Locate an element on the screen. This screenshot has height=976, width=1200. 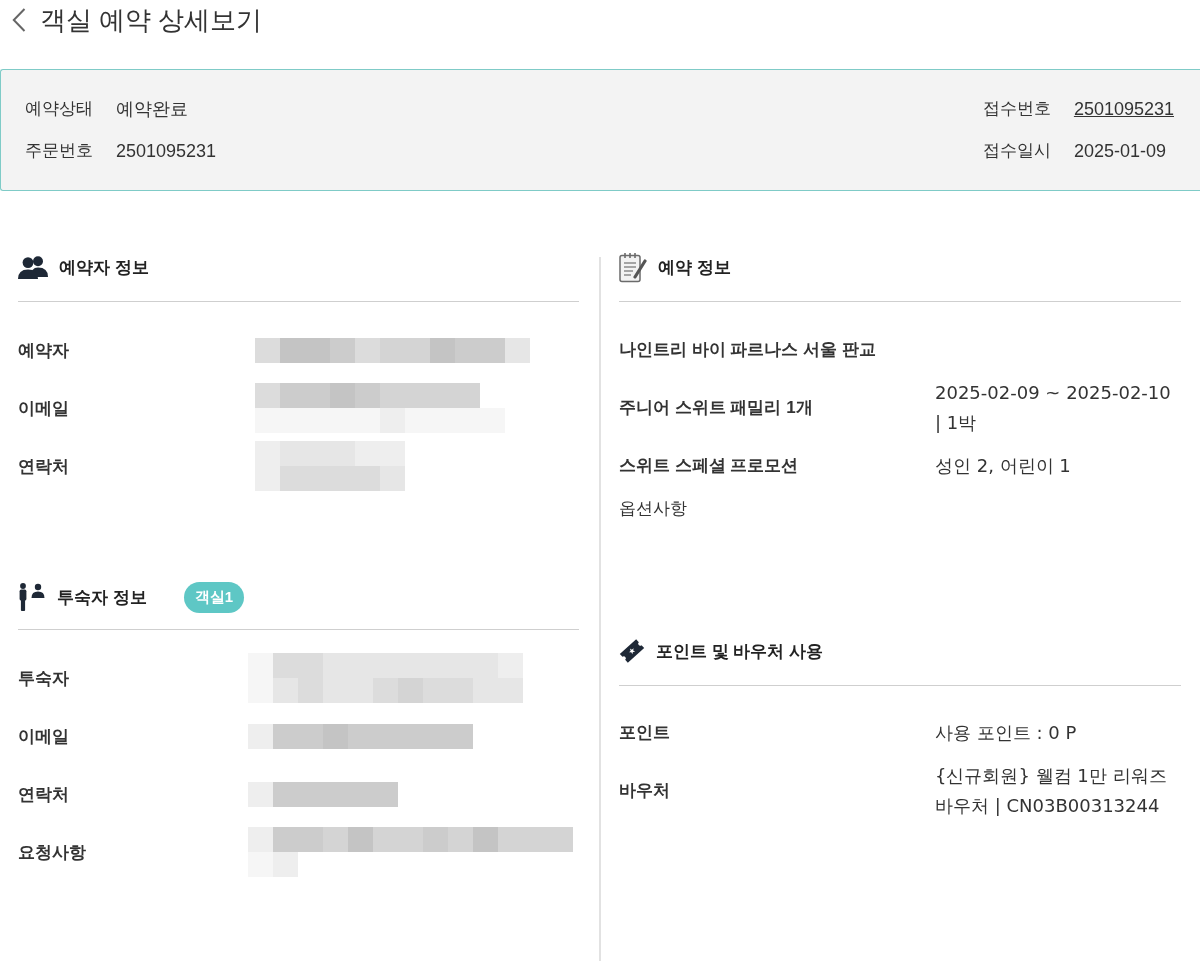
option-label: 옵션사항 is located at coordinates (653, 509).